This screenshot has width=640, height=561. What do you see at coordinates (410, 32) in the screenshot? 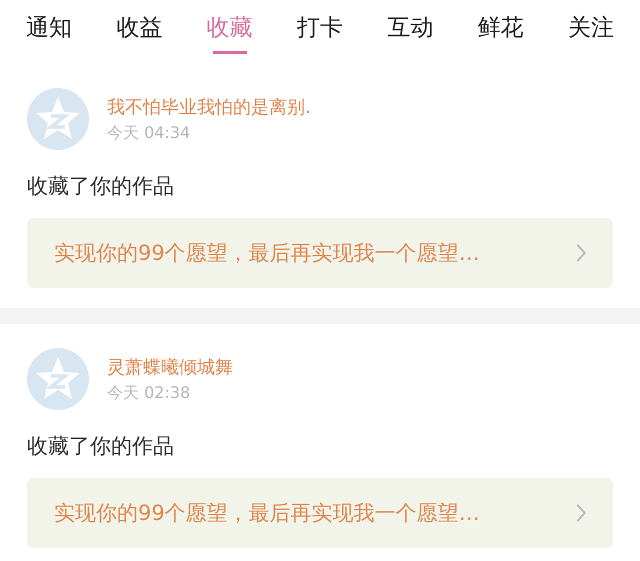
I see `tab: 互动` at bounding box center [410, 32].